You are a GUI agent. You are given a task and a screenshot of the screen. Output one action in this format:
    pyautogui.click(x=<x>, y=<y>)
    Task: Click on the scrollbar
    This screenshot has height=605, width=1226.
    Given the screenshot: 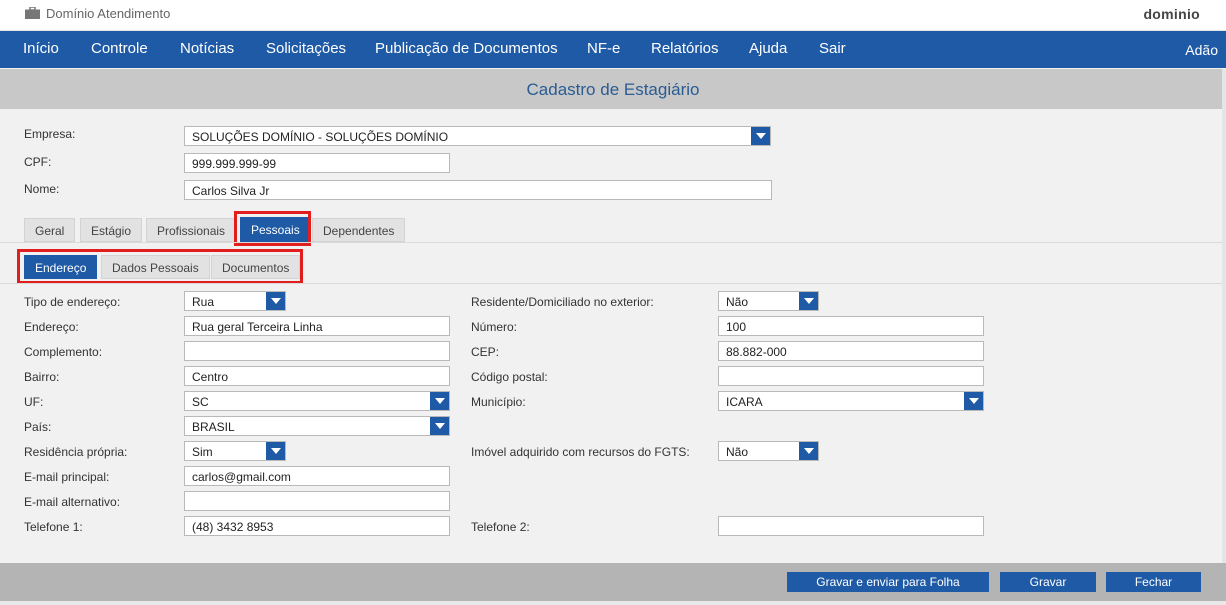 What is the action you would take?
    pyautogui.click(x=1224, y=316)
    